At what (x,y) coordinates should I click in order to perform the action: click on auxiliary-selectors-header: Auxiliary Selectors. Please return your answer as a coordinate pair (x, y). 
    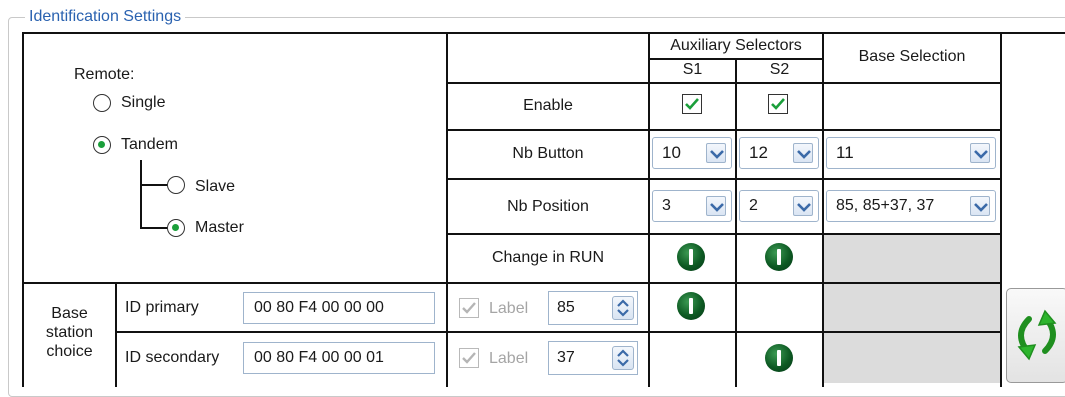
    Looking at the image, I should click on (736, 45).